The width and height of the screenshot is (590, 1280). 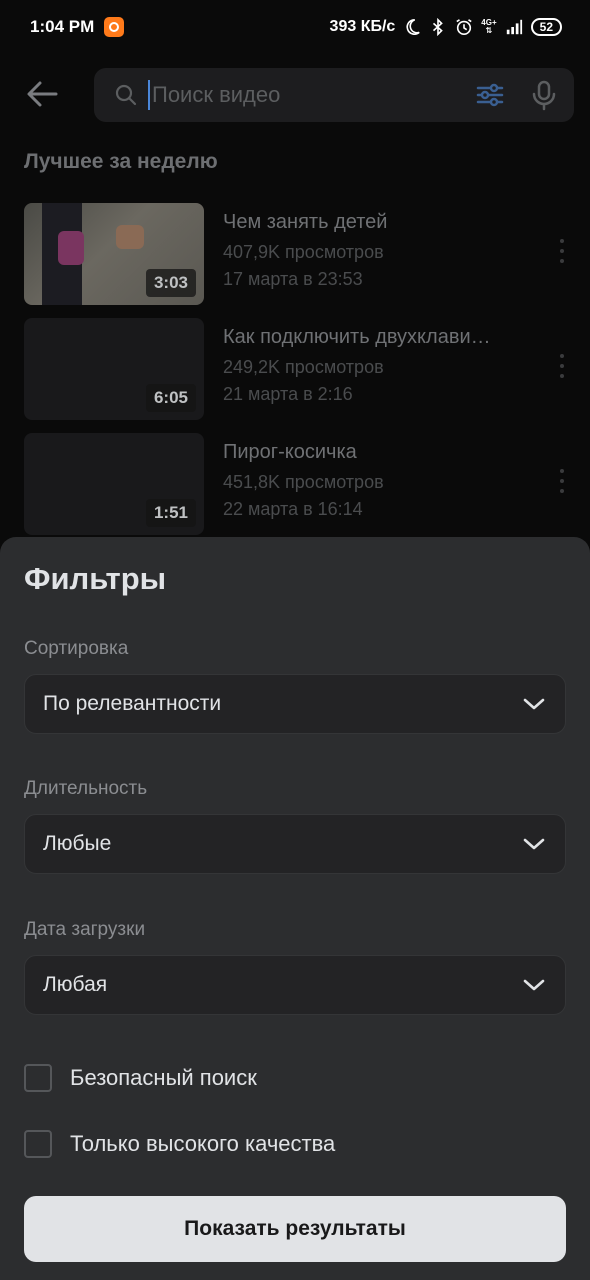 What do you see at coordinates (163, 1078) in the screenshot?
I see `safe-search-label: Безопасный поиск` at bounding box center [163, 1078].